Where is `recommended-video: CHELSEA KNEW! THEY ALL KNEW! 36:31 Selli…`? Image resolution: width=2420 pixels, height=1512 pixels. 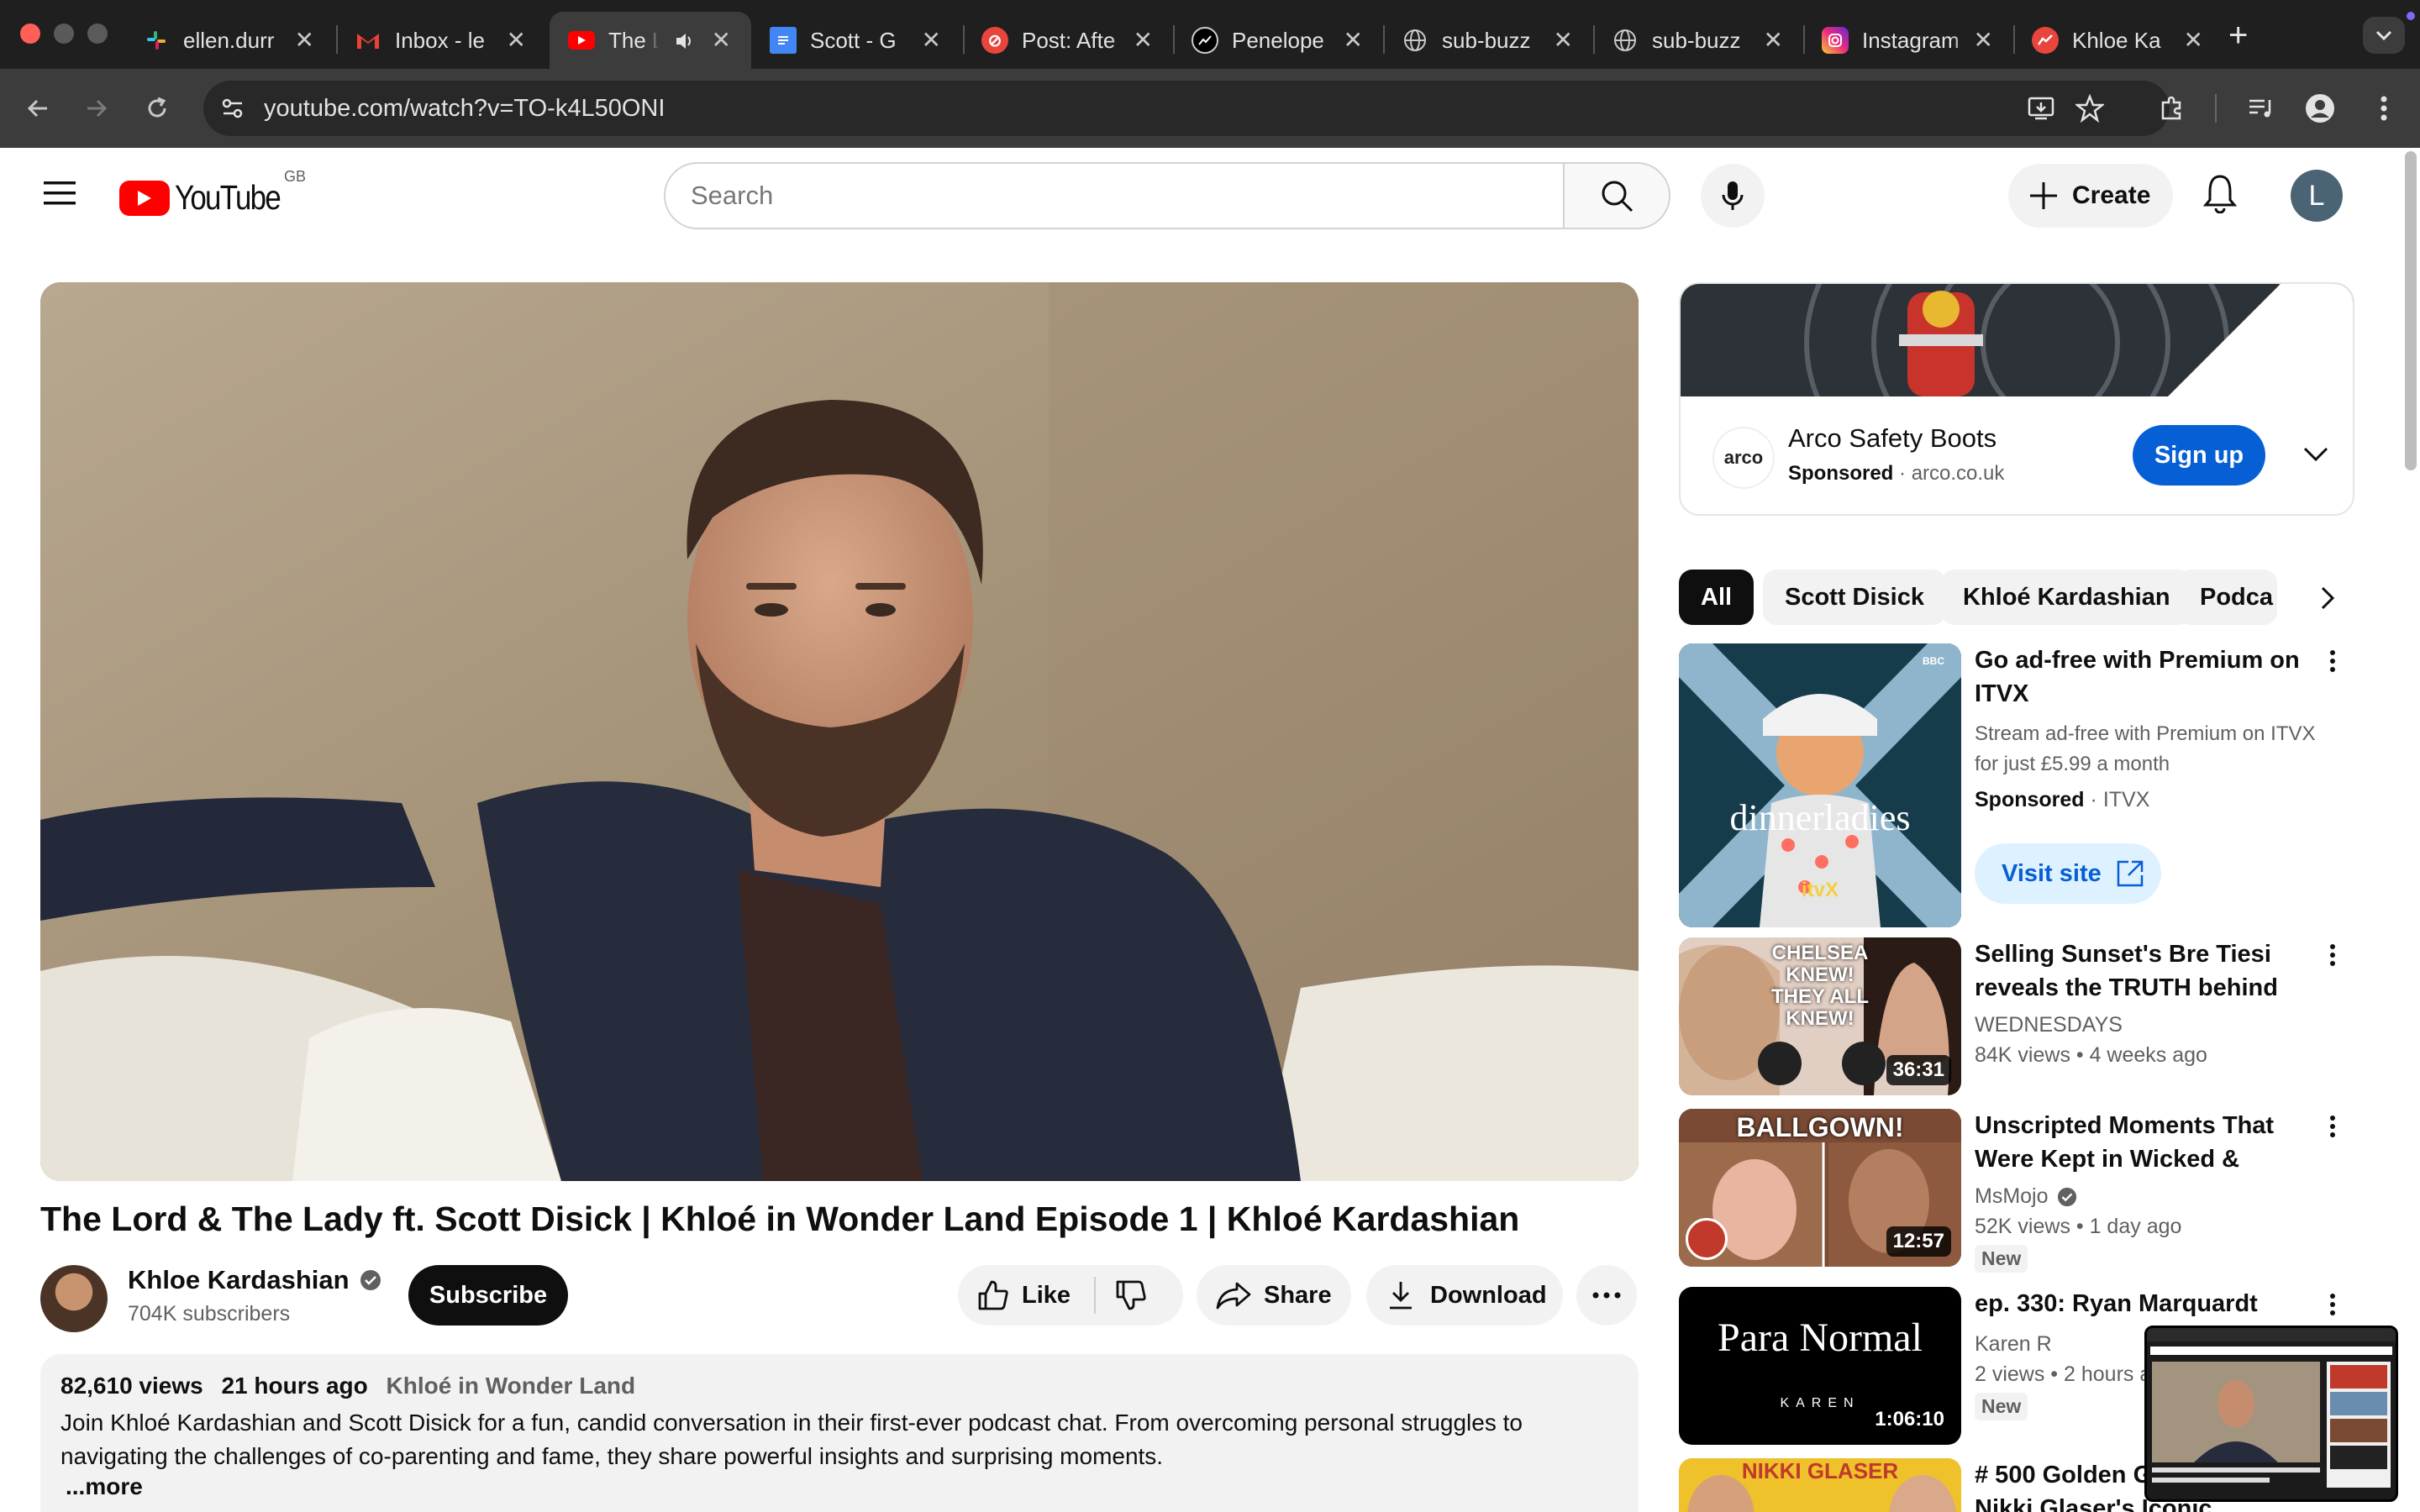 recommended-video: CHELSEA KNEW! THEY ALL KNEW! 36:31 Selli… is located at coordinates (2016, 1017).